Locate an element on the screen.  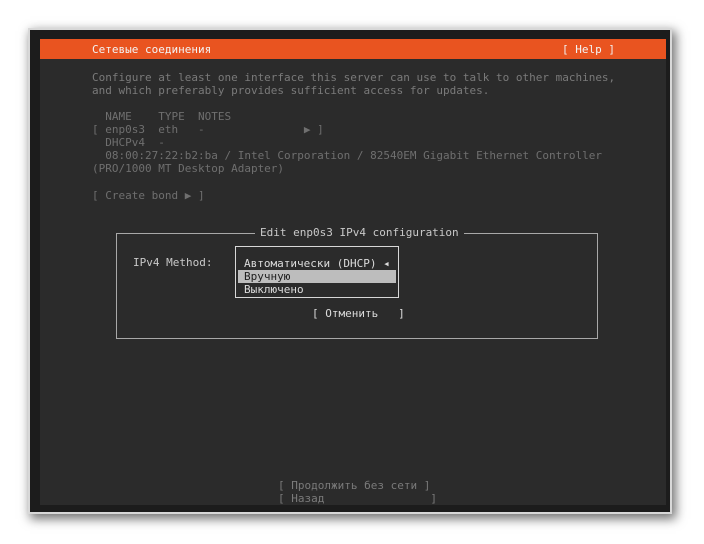
option-disabled: Выключено is located at coordinates (317, 289).